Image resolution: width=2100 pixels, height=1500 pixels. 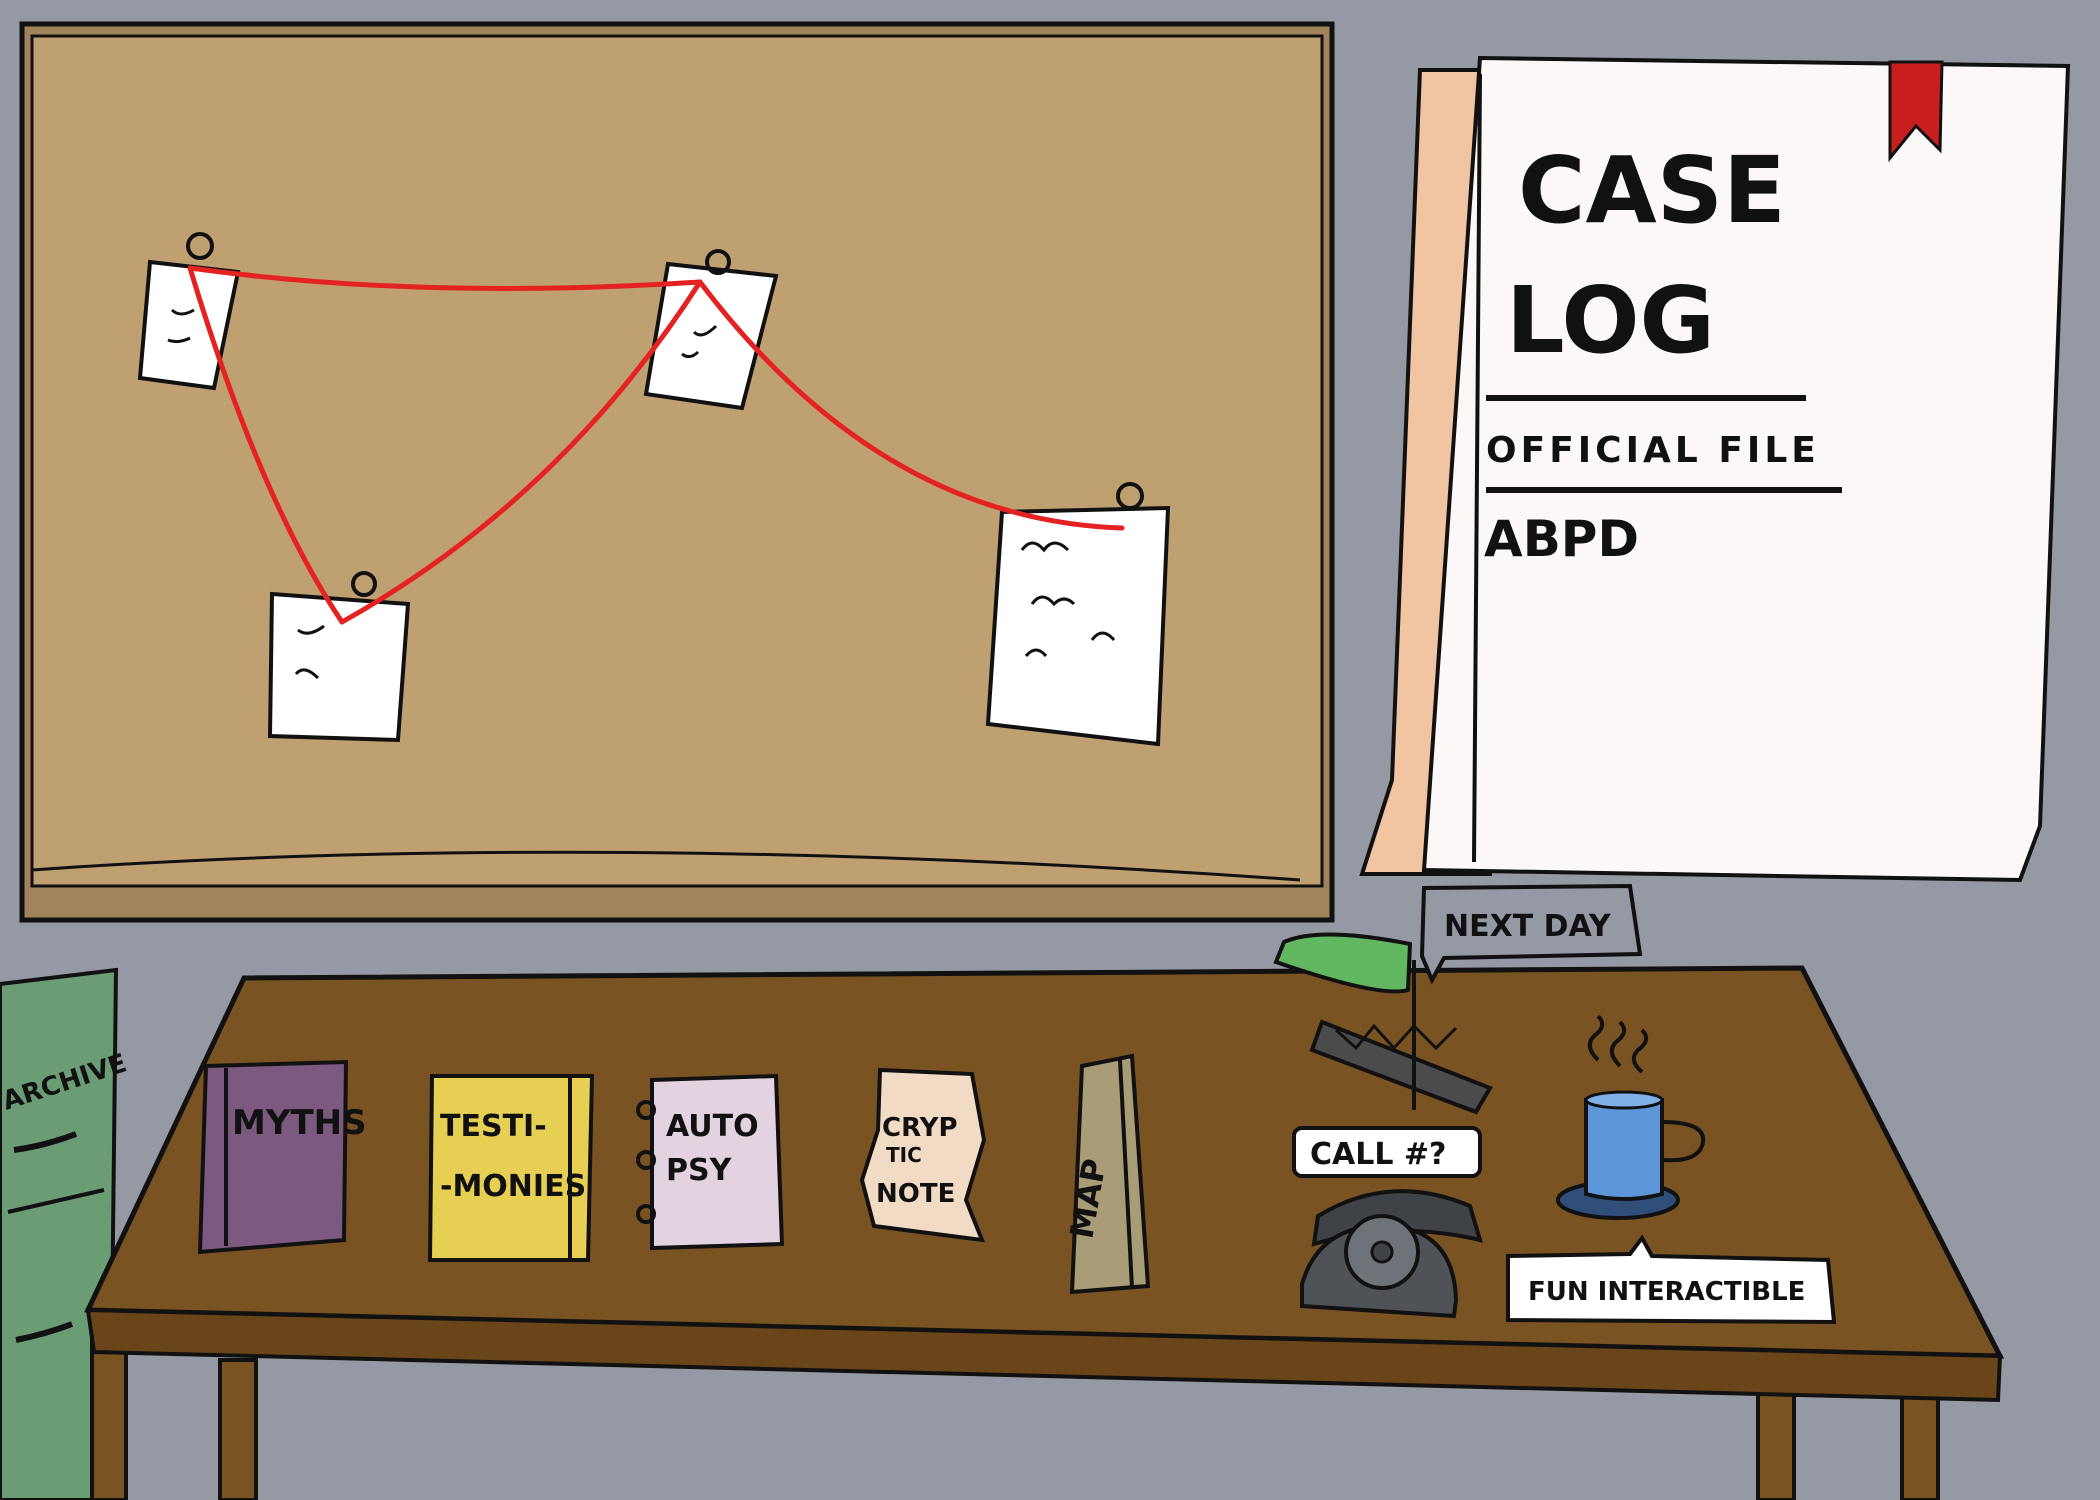 What do you see at coordinates (513, 1186) in the screenshot?
I see `testimonies-label-line2: -MONIES` at bounding box center [513, 1186].